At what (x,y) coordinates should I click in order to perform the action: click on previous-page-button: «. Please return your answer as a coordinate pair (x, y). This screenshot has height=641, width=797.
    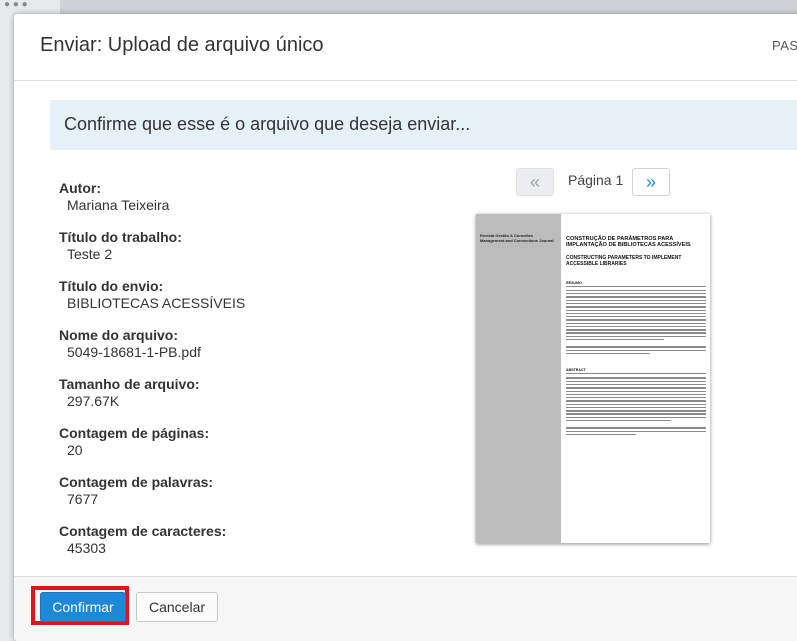
    Looking at the image, I should click on (535, 182).